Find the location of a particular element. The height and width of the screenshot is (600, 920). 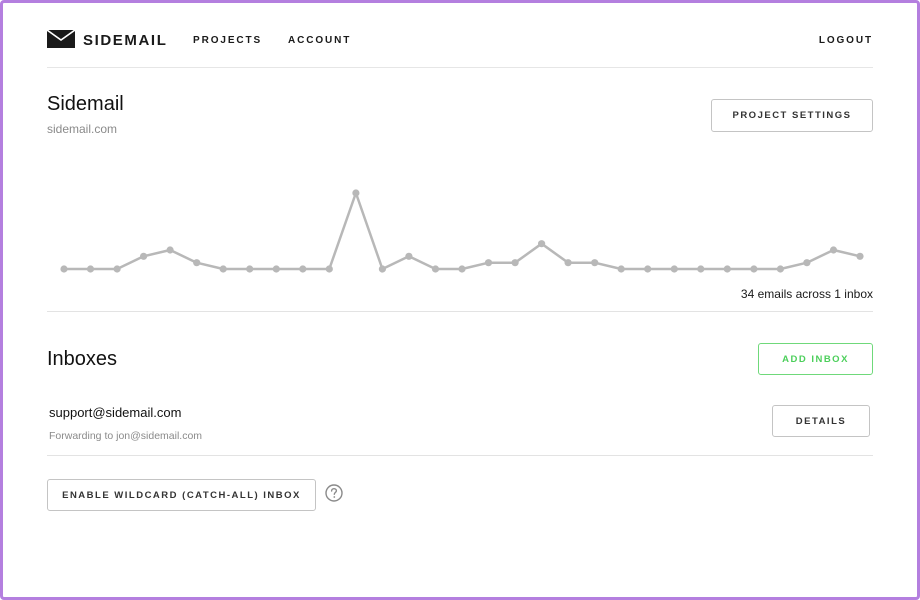

inbox-forwarding: Forwarding to jon@sidemail.com is located at coordinates (125, 436).